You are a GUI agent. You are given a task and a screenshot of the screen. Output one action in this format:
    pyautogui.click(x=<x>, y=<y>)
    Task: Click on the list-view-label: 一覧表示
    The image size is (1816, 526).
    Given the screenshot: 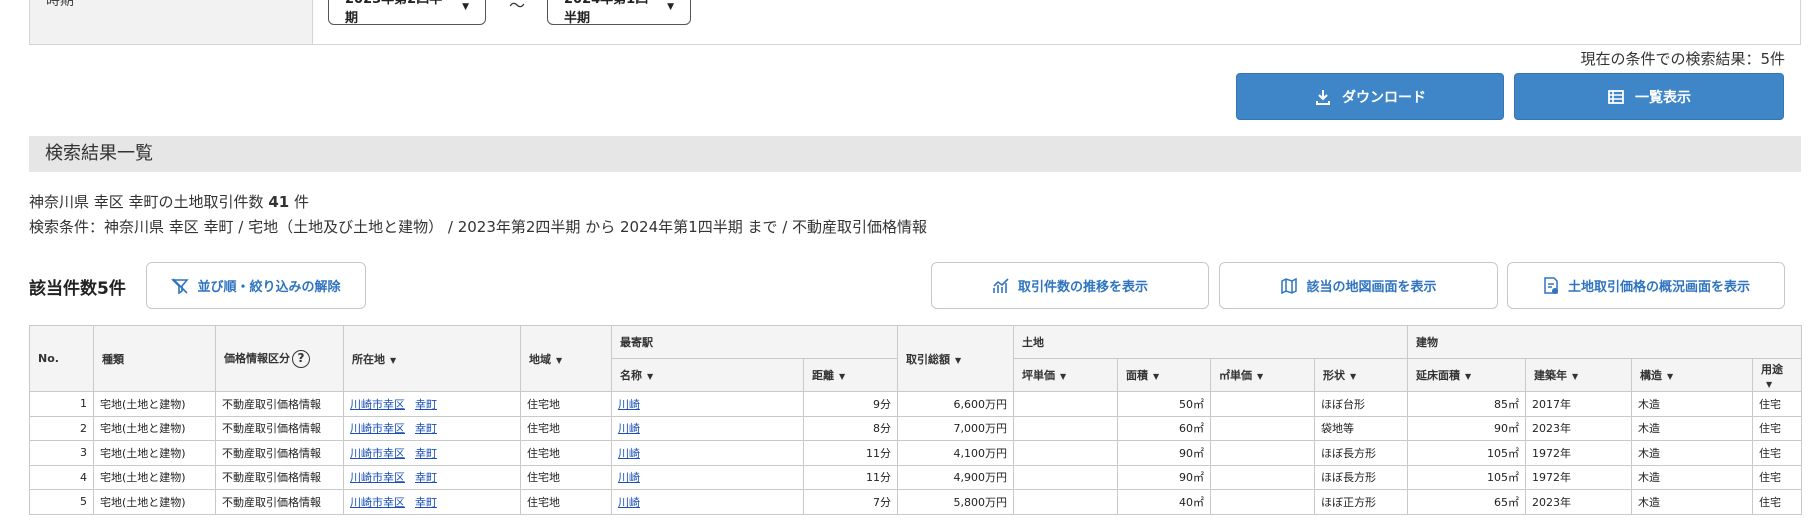 What is the action you would take?
    pyautogui.click(x=1663, y=97)
    